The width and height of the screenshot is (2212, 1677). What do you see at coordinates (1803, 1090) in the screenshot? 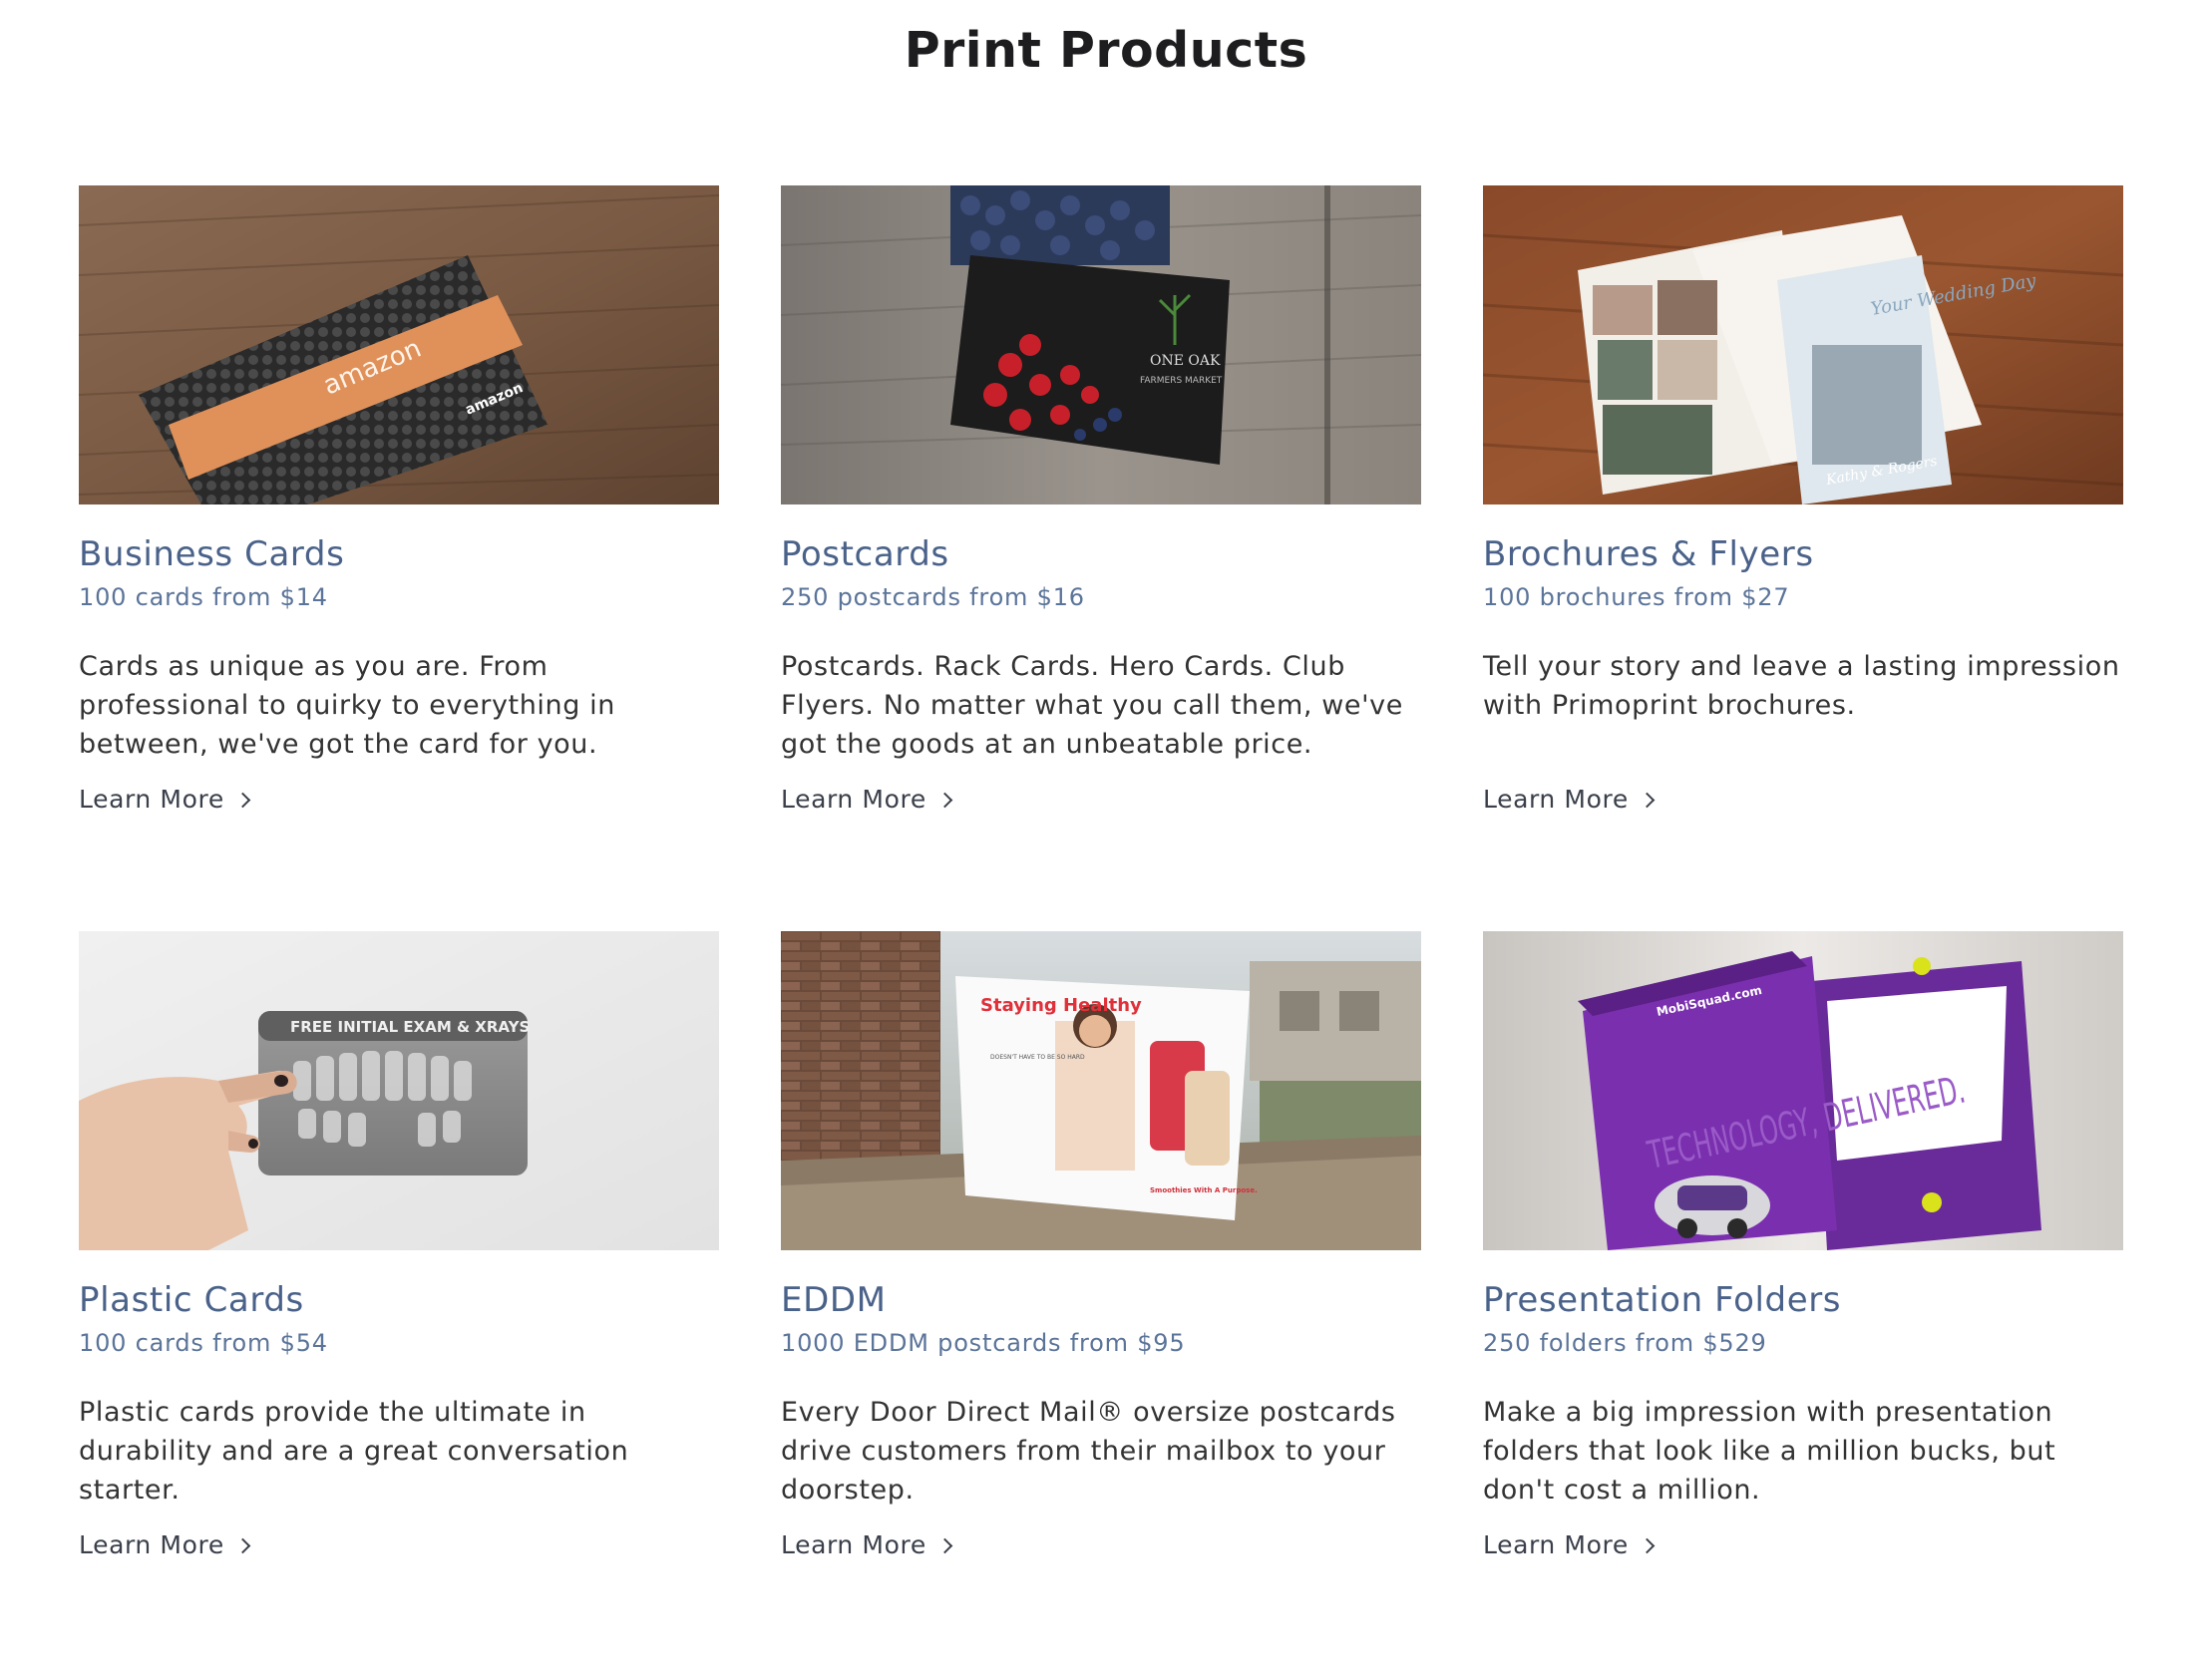
I see `presentation-folders-image: MobiSquad.com TECHNOLOGY, DELIVERED.` at bounding box center [1803, 1090].